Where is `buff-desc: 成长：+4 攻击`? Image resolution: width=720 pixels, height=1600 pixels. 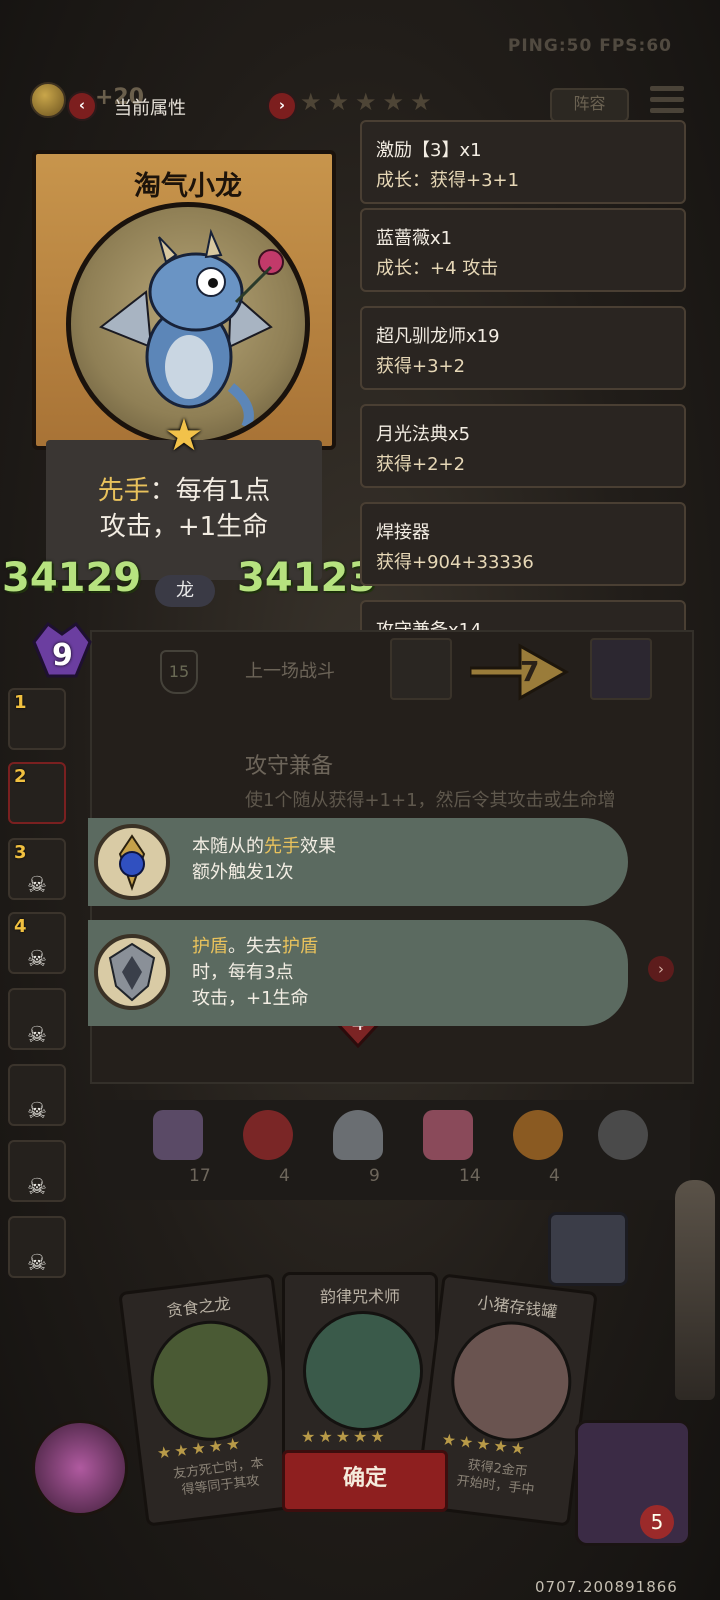
buff-desc: 成长：+4 攻击 is located at coordinates (437, 268).